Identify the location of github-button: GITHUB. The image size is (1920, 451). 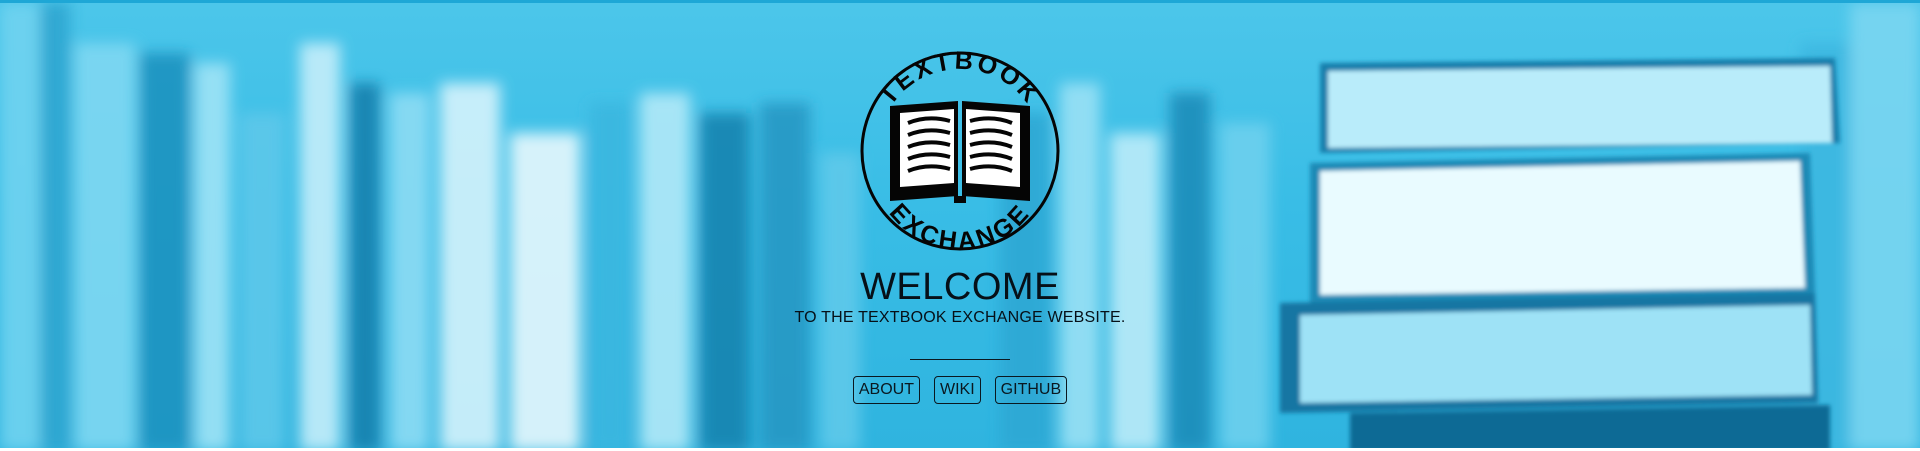
(1031, 390).